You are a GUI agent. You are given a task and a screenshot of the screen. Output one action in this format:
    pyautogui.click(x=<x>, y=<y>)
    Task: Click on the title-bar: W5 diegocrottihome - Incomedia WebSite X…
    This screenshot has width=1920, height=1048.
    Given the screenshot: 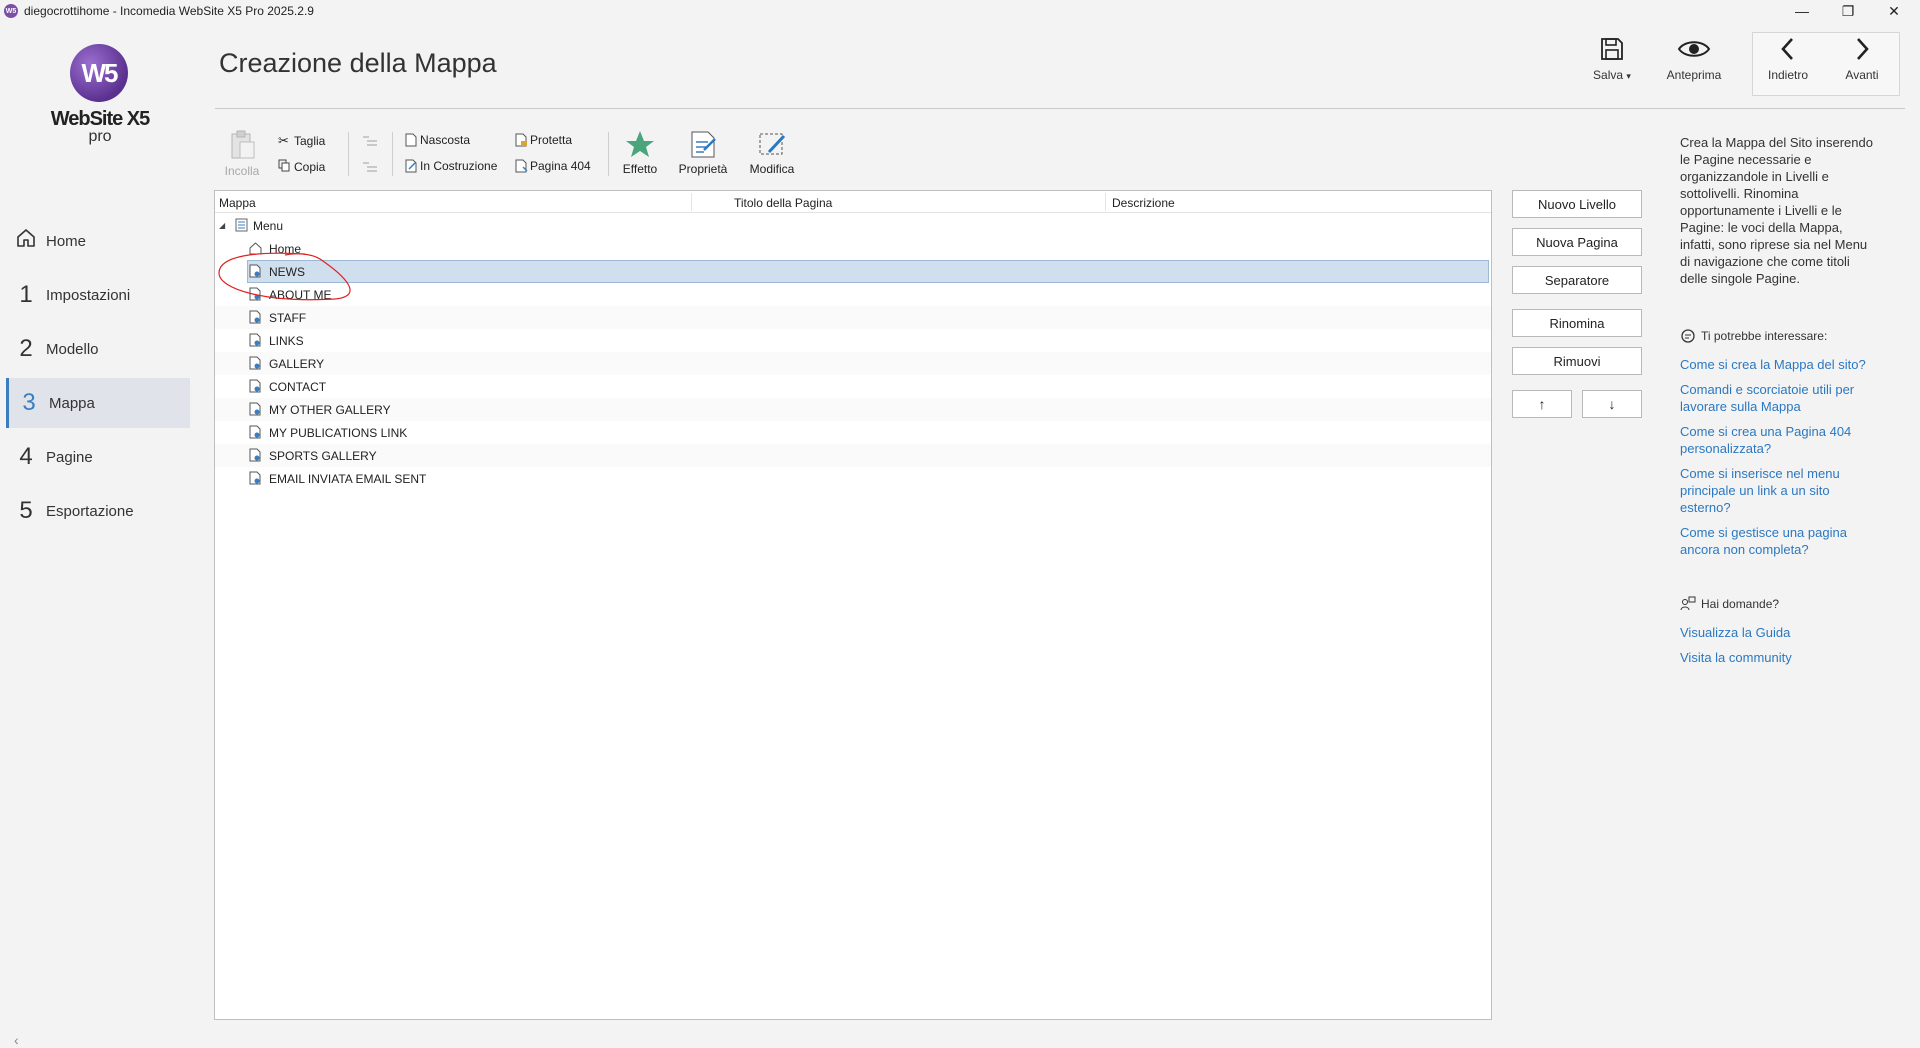 What is the action you would take?
    pyautogui.click(x=960, y=11)
    